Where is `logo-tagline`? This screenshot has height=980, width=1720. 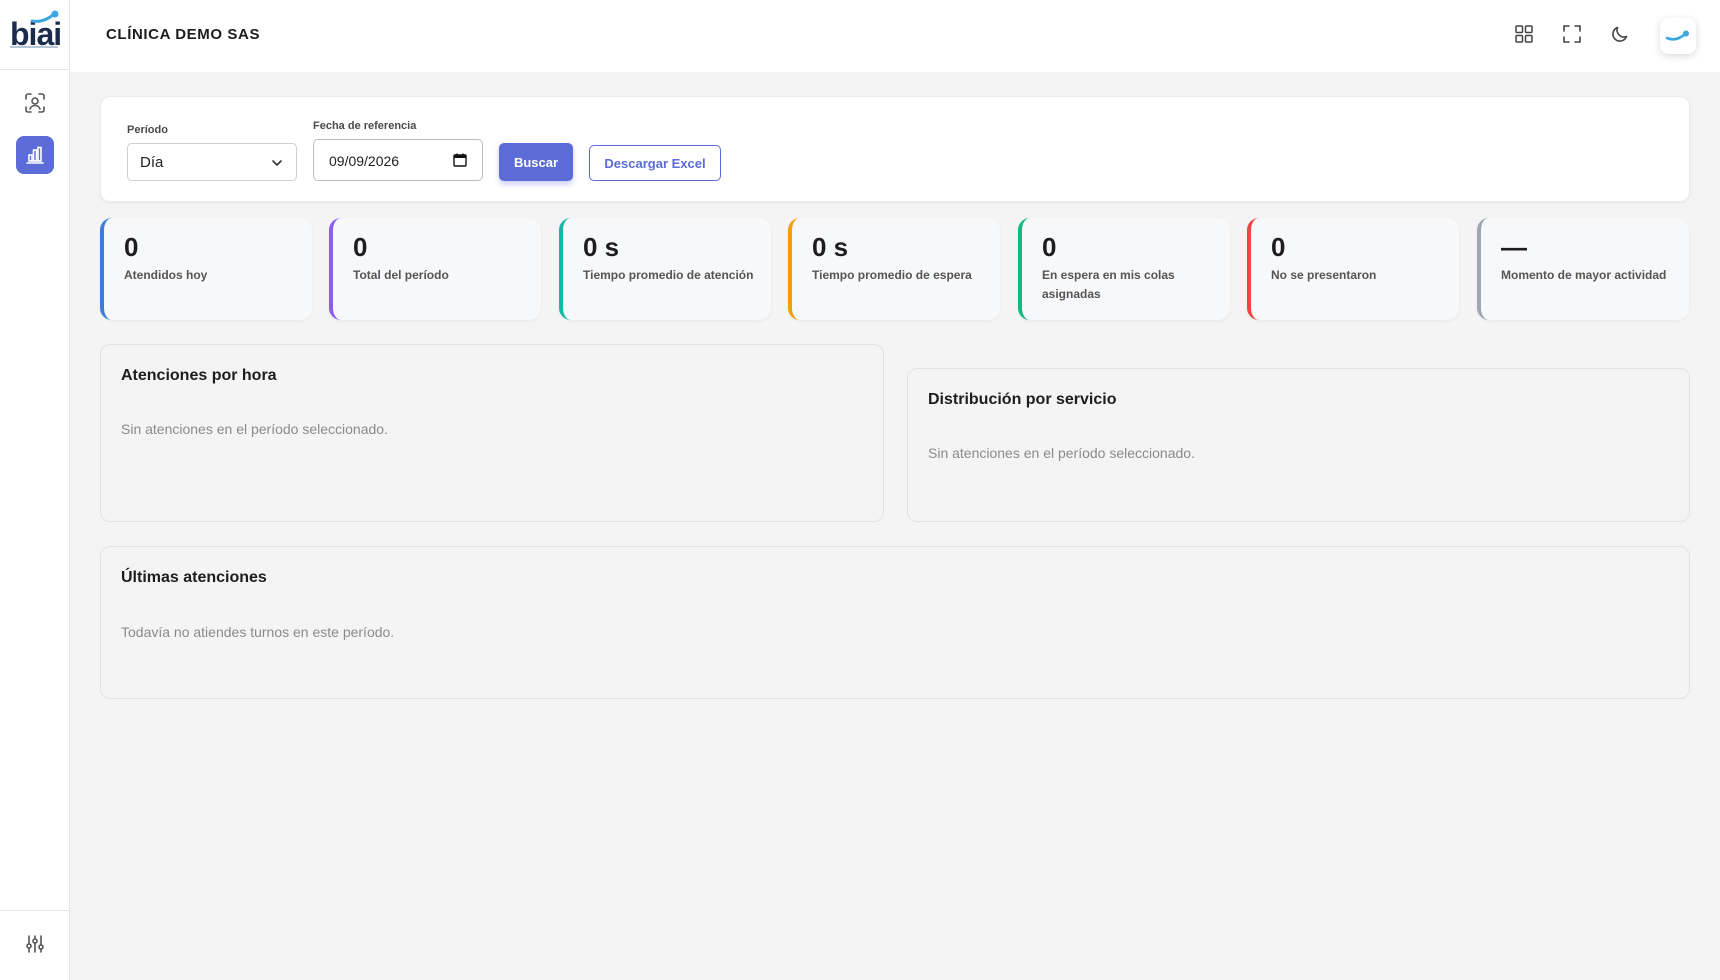 logo-tagline is located at coordinates (34, 47).